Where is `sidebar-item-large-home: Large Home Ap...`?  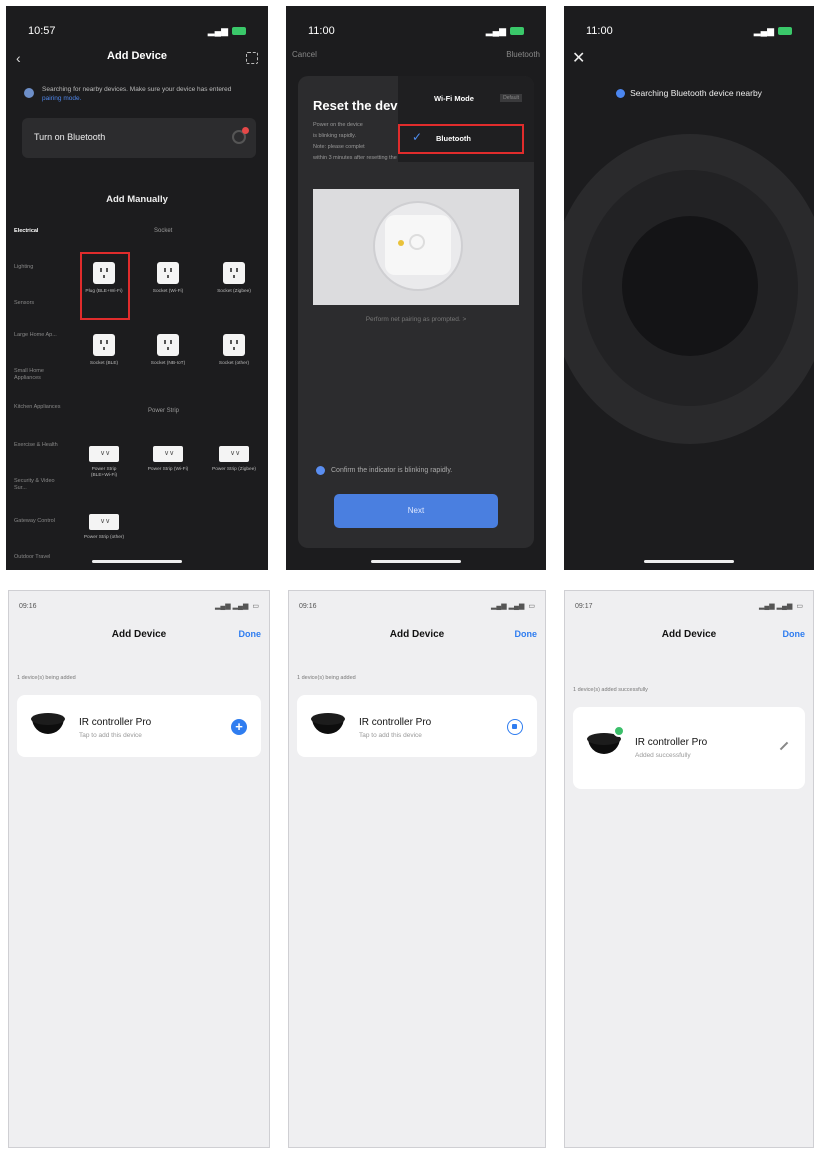 sidebar-item-large-home: Large Home Ap... is located at coordinates (41, 335).